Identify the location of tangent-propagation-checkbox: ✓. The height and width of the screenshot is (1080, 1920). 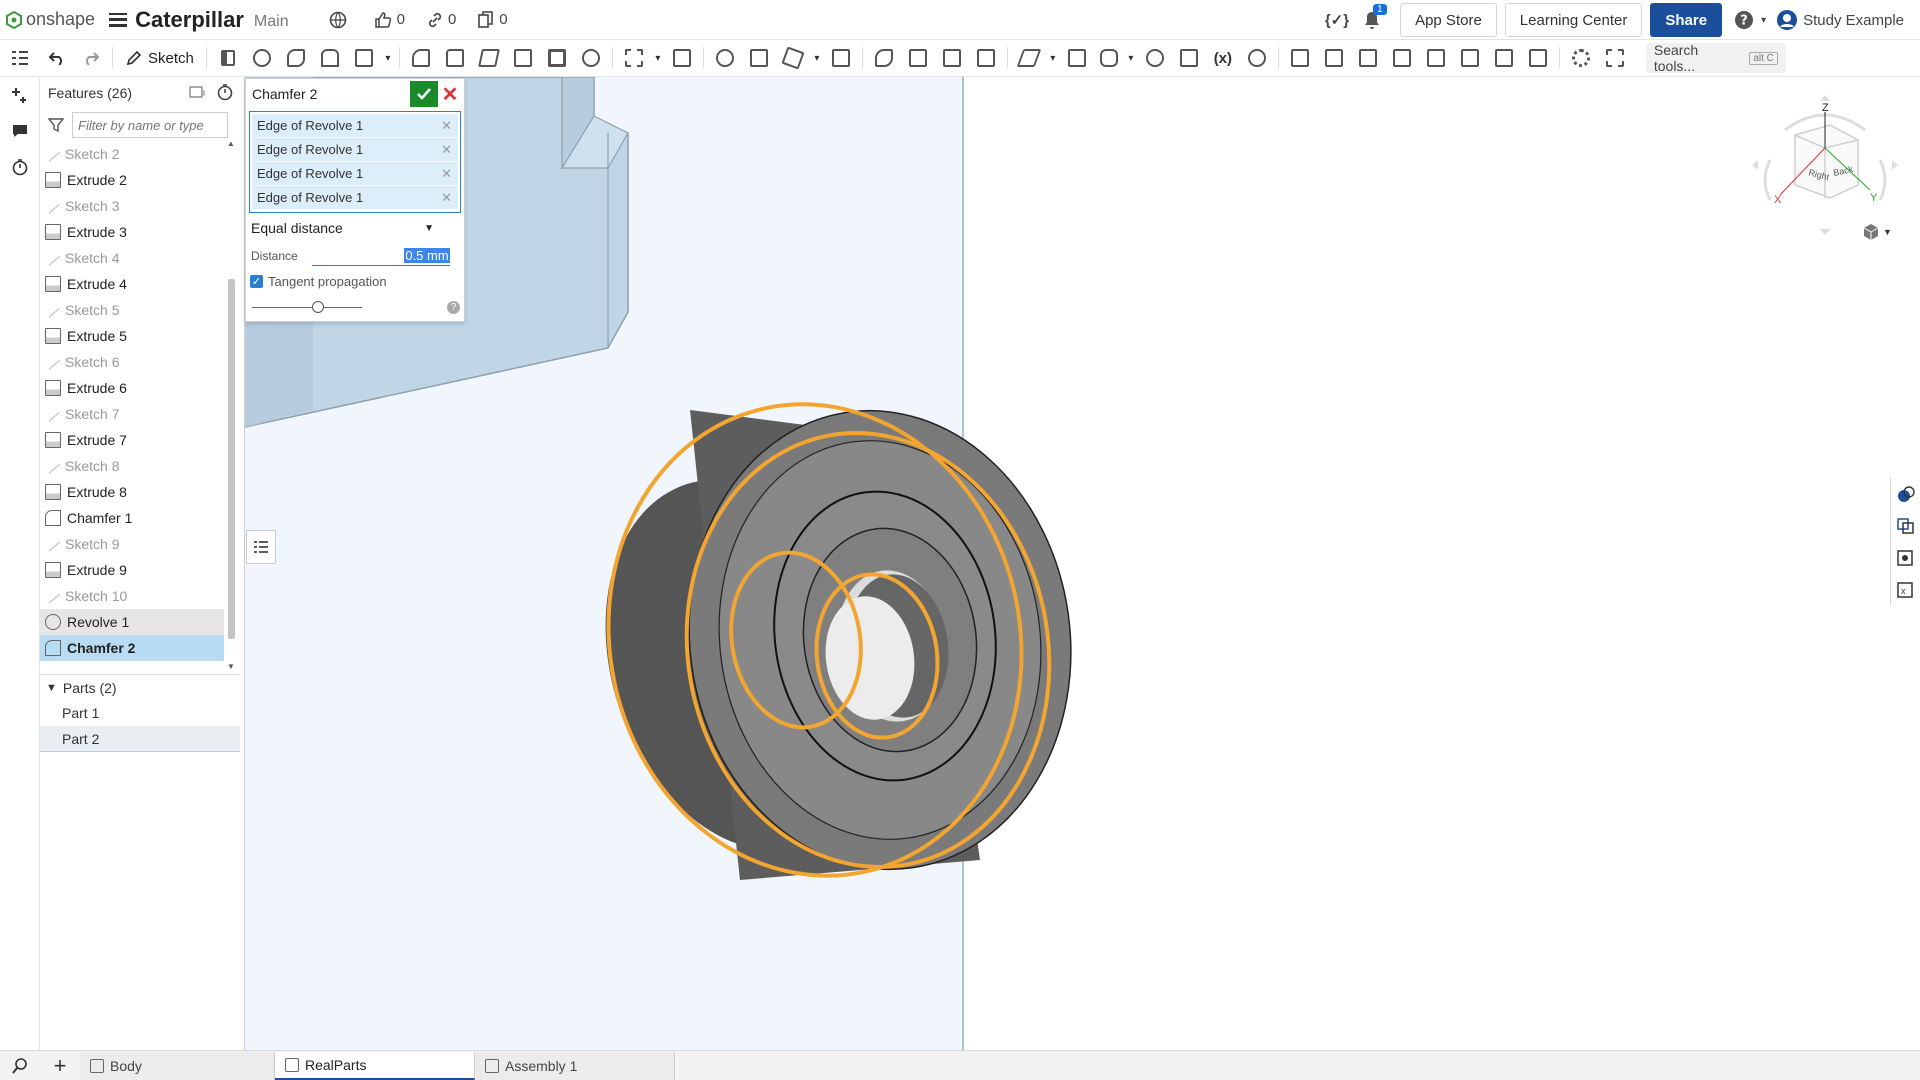
(256, 281).